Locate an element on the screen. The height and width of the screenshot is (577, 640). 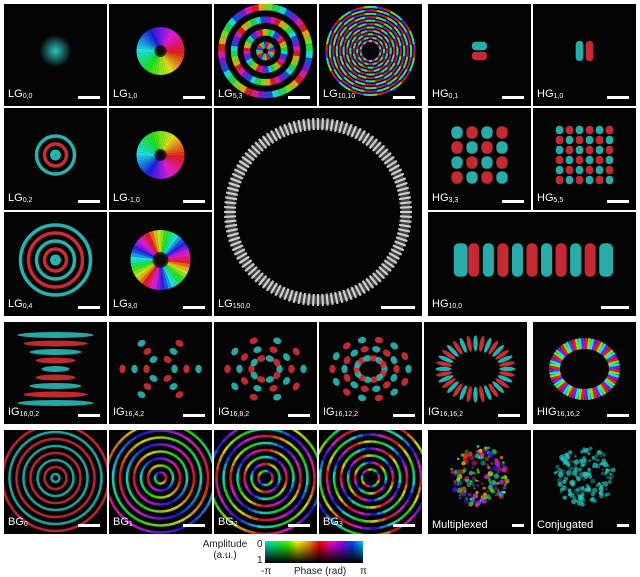
panel-label: LG1,0 is located at coordinates (125, 95).